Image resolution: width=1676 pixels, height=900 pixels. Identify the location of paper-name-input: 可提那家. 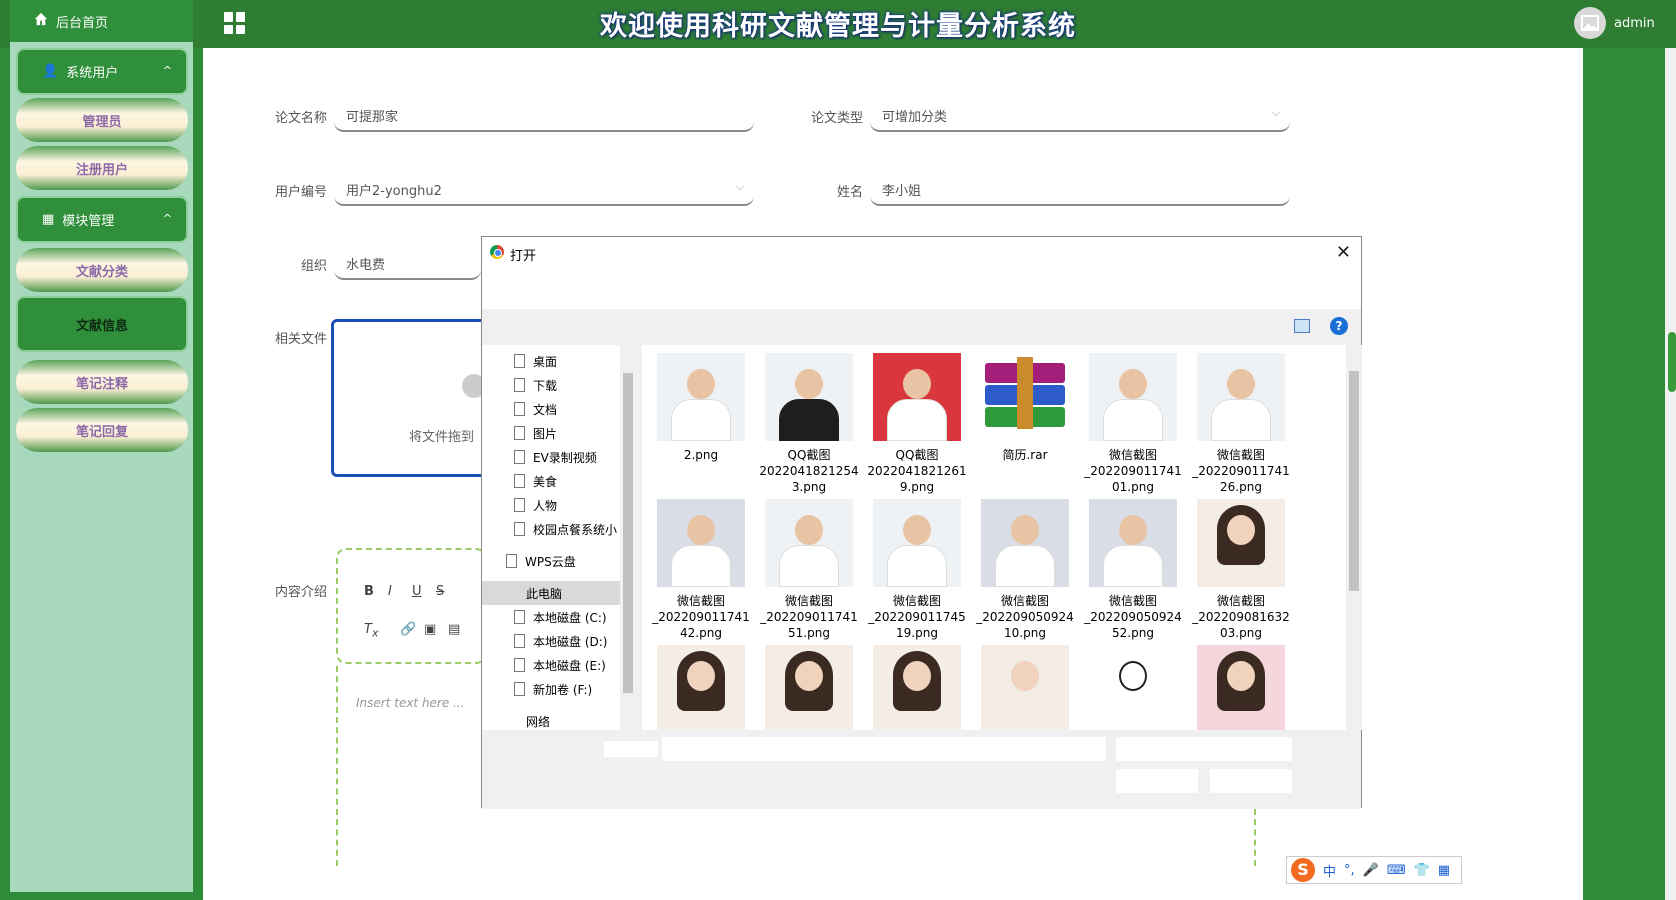
(544, 115).